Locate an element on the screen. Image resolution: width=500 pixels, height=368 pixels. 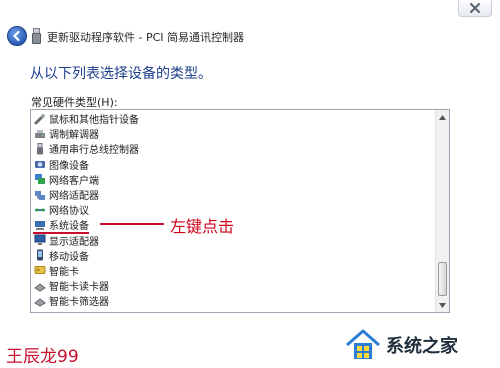
scroll-up-icon is located at coordinates (442, 117).